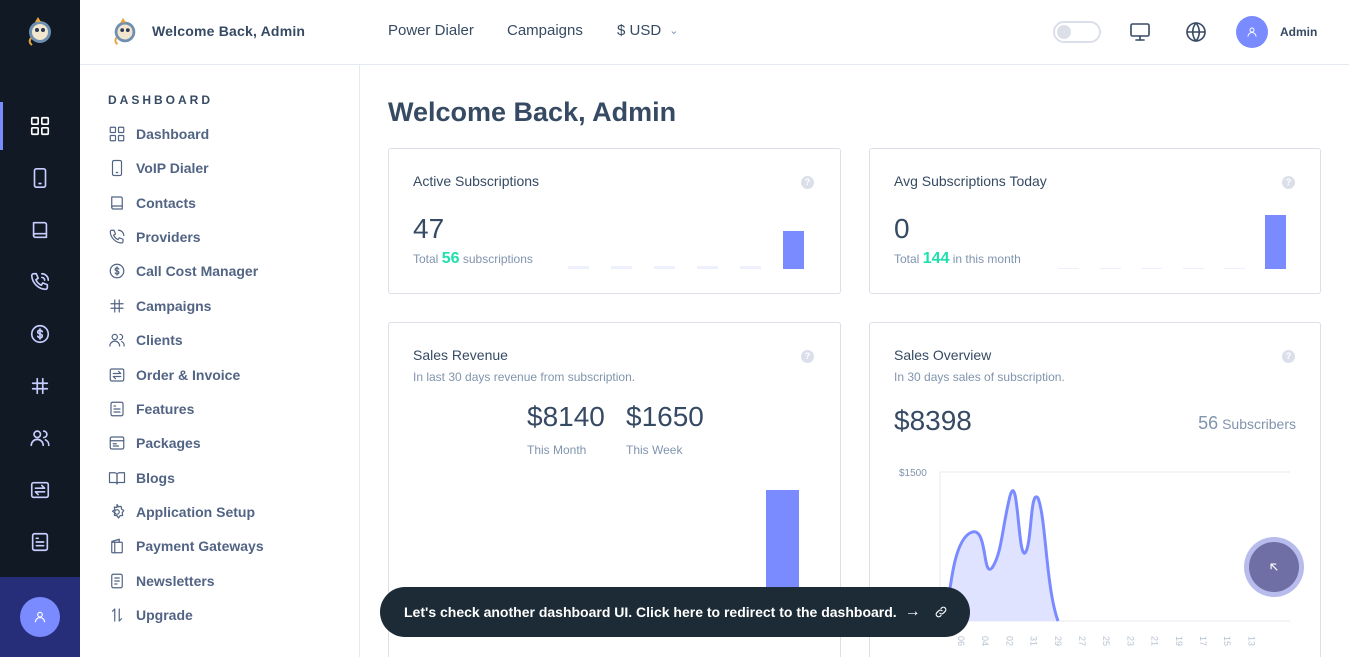 The image size is (1349, 657). I want to click on sidebar-item-application-setup: Application Setup, so click(181, 512).